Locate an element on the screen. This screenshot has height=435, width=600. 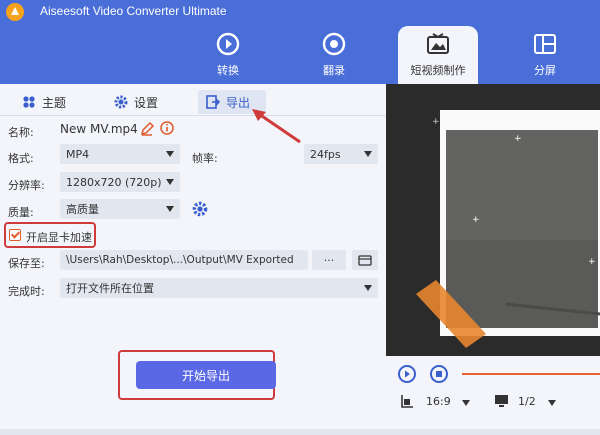
resolution-value: 1280x720 (720p) is located at coordinates (114, 182).